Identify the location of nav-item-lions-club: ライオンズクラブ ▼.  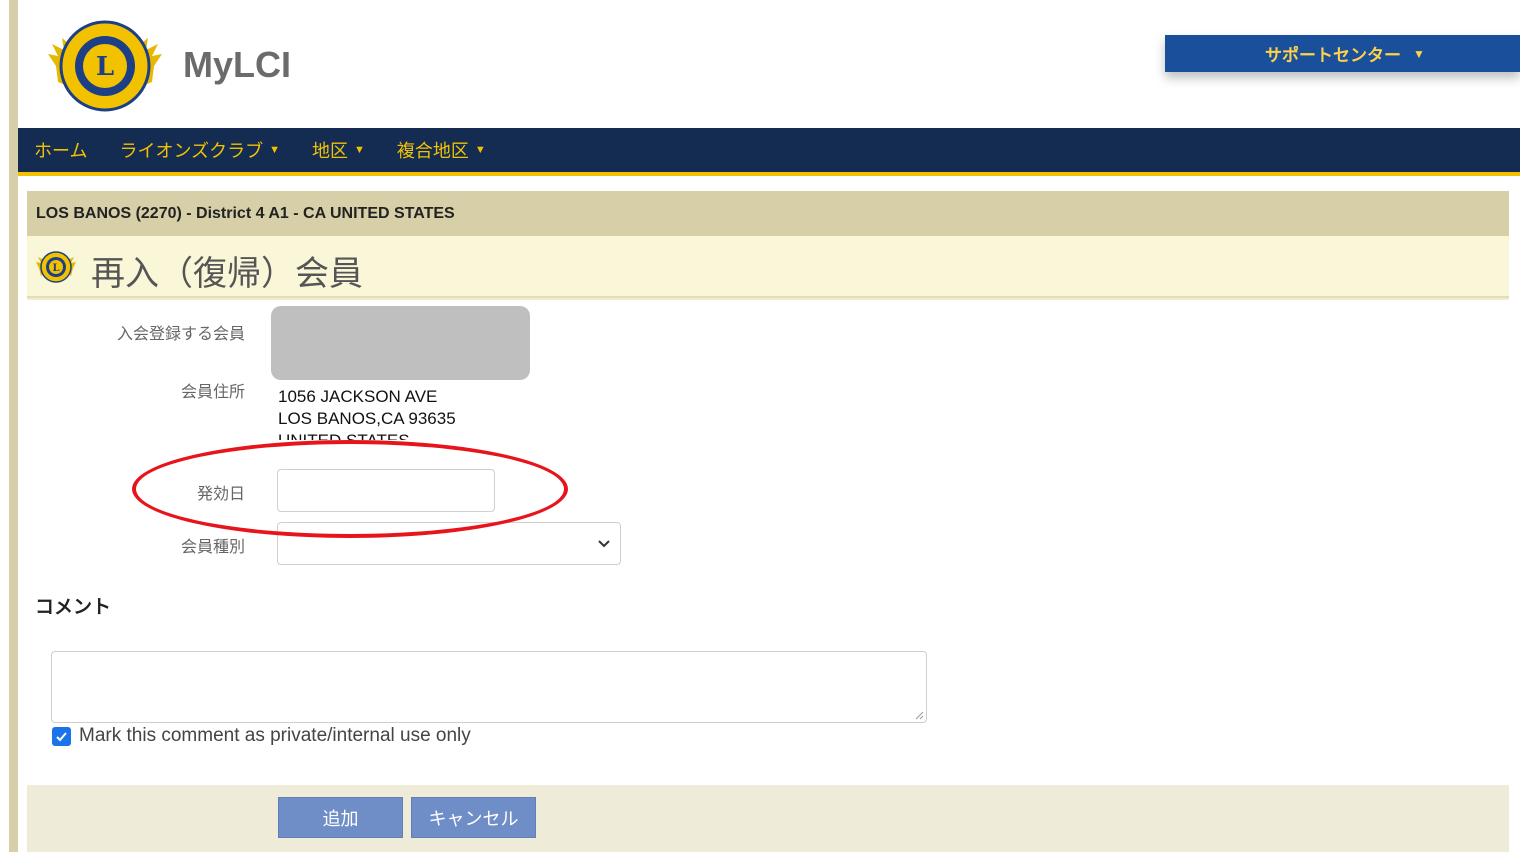
(199, 150).